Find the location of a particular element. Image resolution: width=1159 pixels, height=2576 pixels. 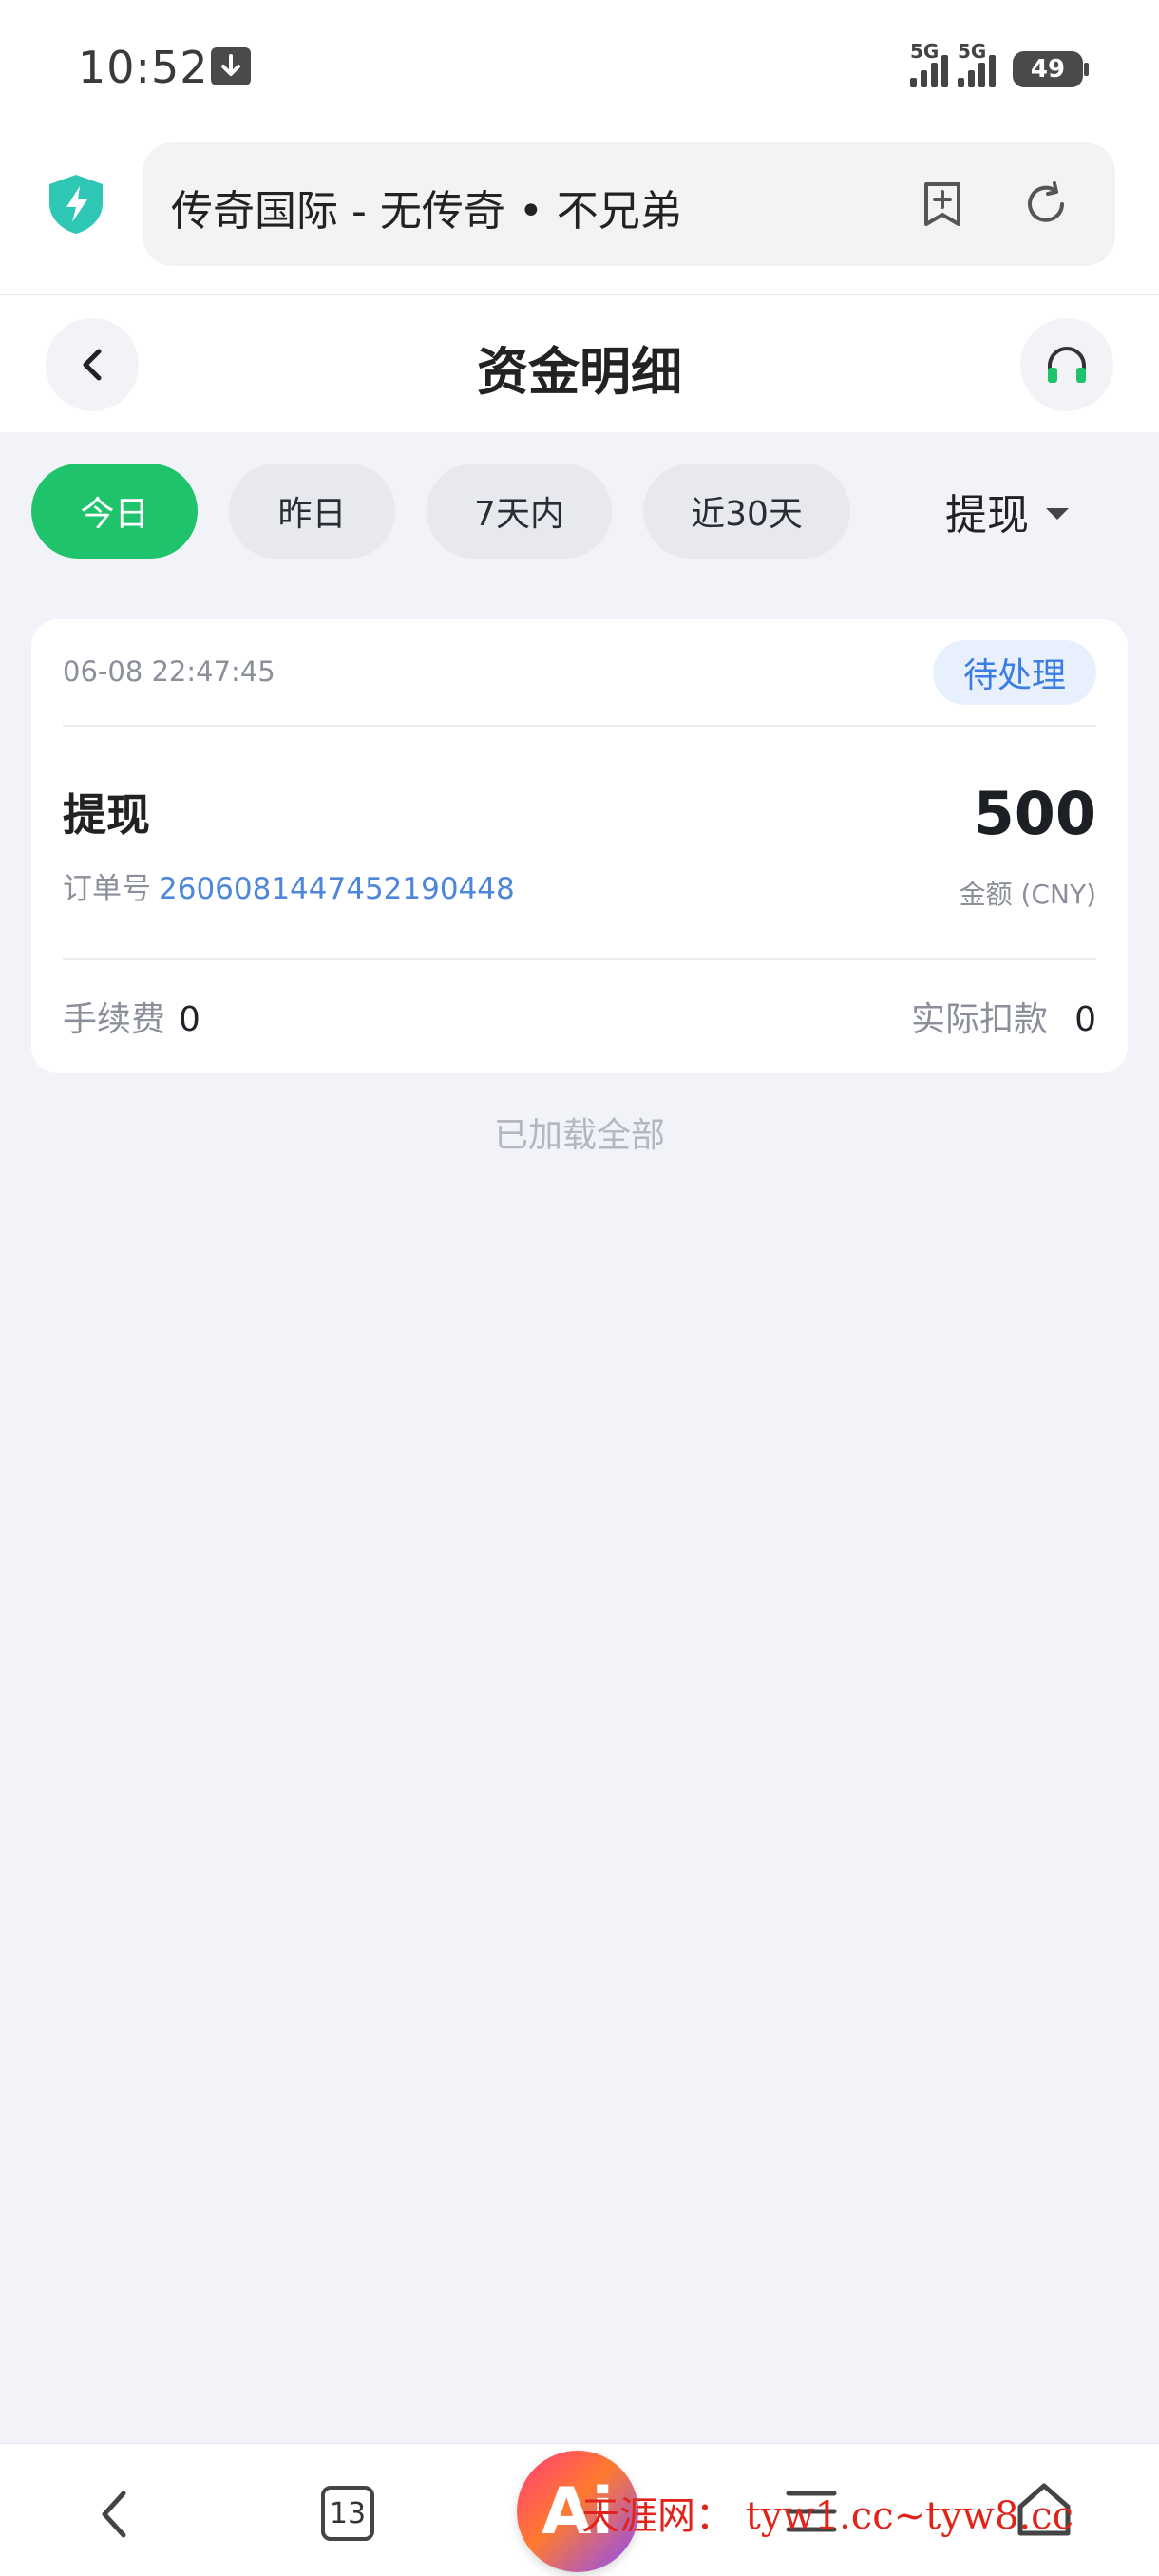

address-bar: 传奇国际 - 无传奇 • 不兄弟 is located at coordinates (628, 204).